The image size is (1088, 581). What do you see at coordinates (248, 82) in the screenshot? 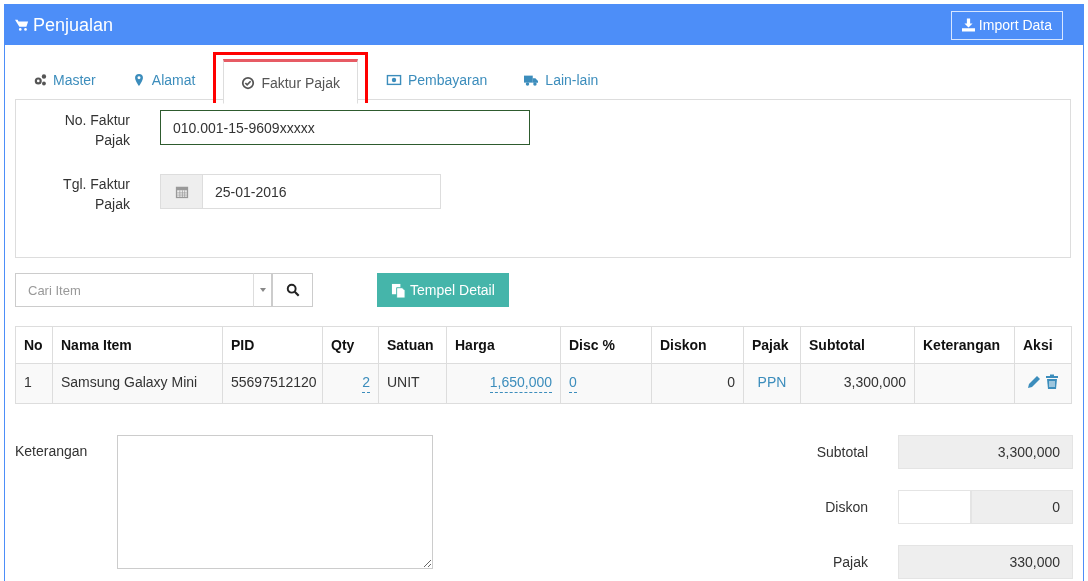
I see `check-circle-icon` at bounding box center [248, 82].